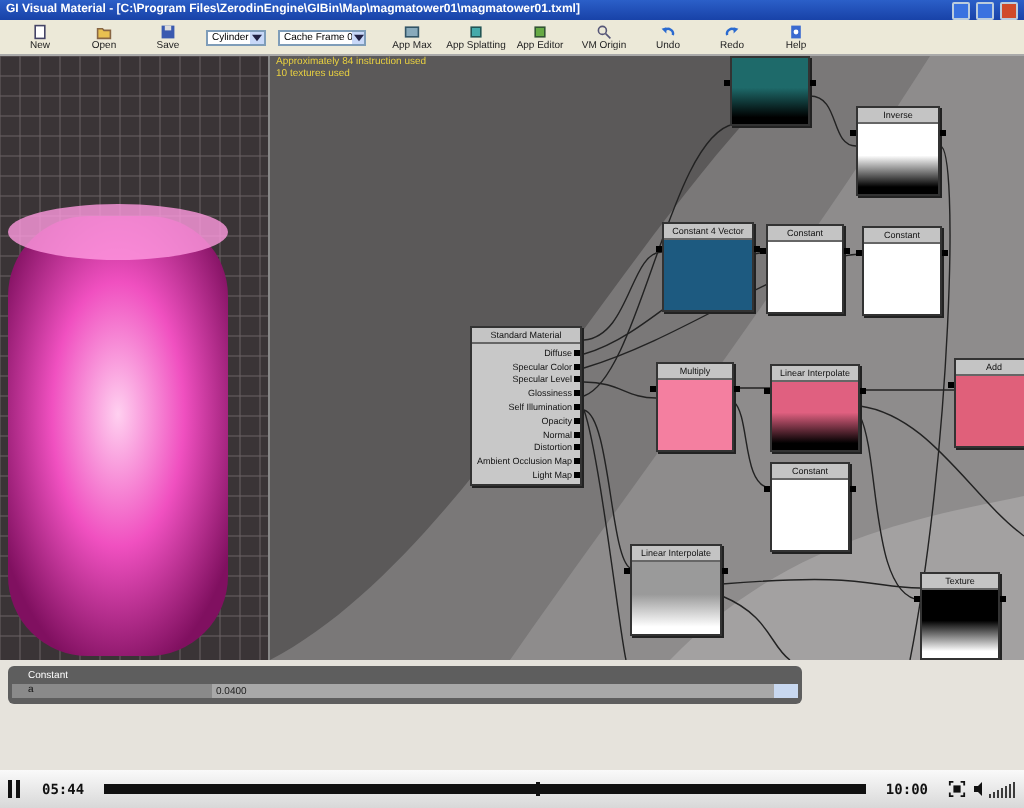 This screenshot has height=808, width=1024. Describe the element at coordinates (40, 31) in the screenshot. I see `document-icon` at that location.